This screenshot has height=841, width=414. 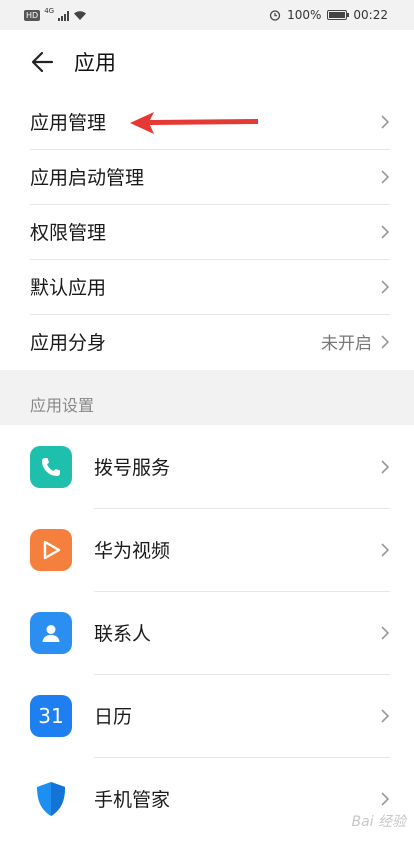 I want to click on settings-item-permission-management: 权限管理, so click(x=207, y=231).